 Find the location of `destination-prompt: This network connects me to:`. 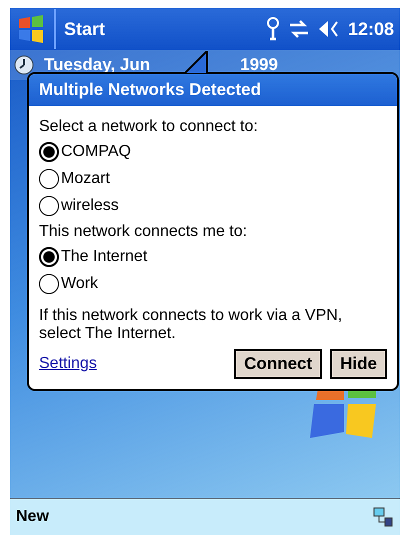

destination-prompt: This network connects me to: is located at coordinates (143, 232).